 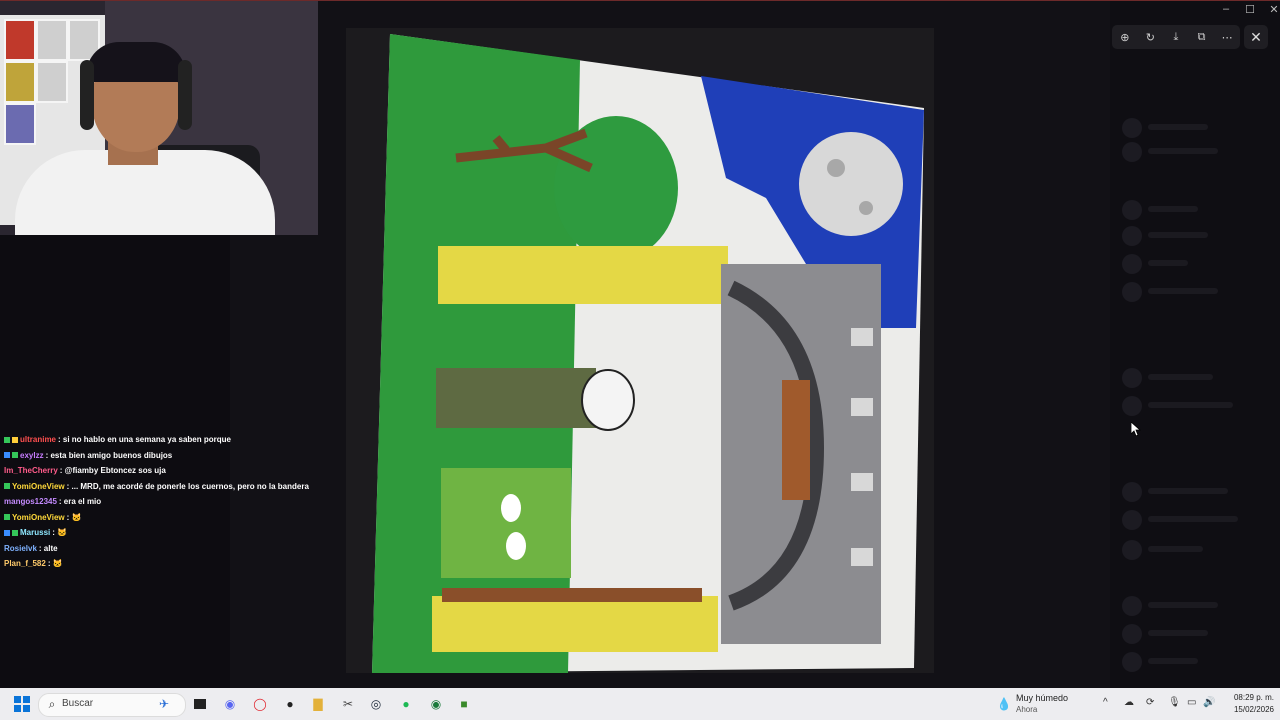 I want to click on pillar-bottom, so click(x=575, y=624).